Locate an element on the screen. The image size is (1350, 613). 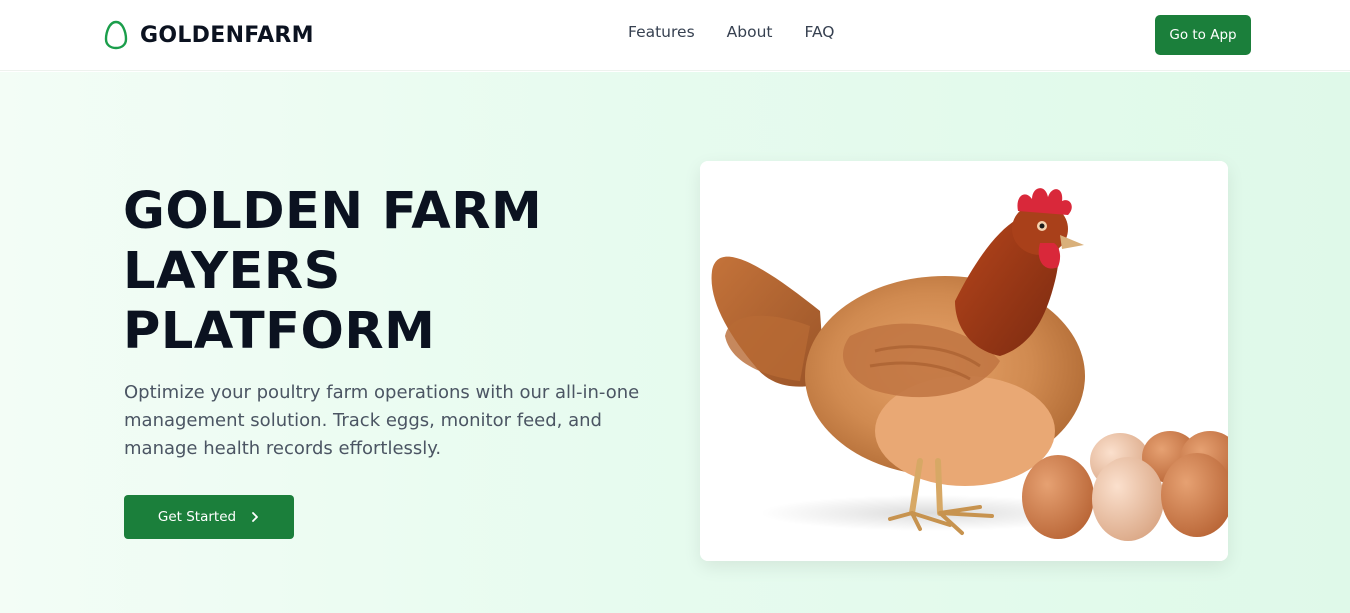
hero-title-line: GOLDEN FARM is located at coordinates (333, 211).